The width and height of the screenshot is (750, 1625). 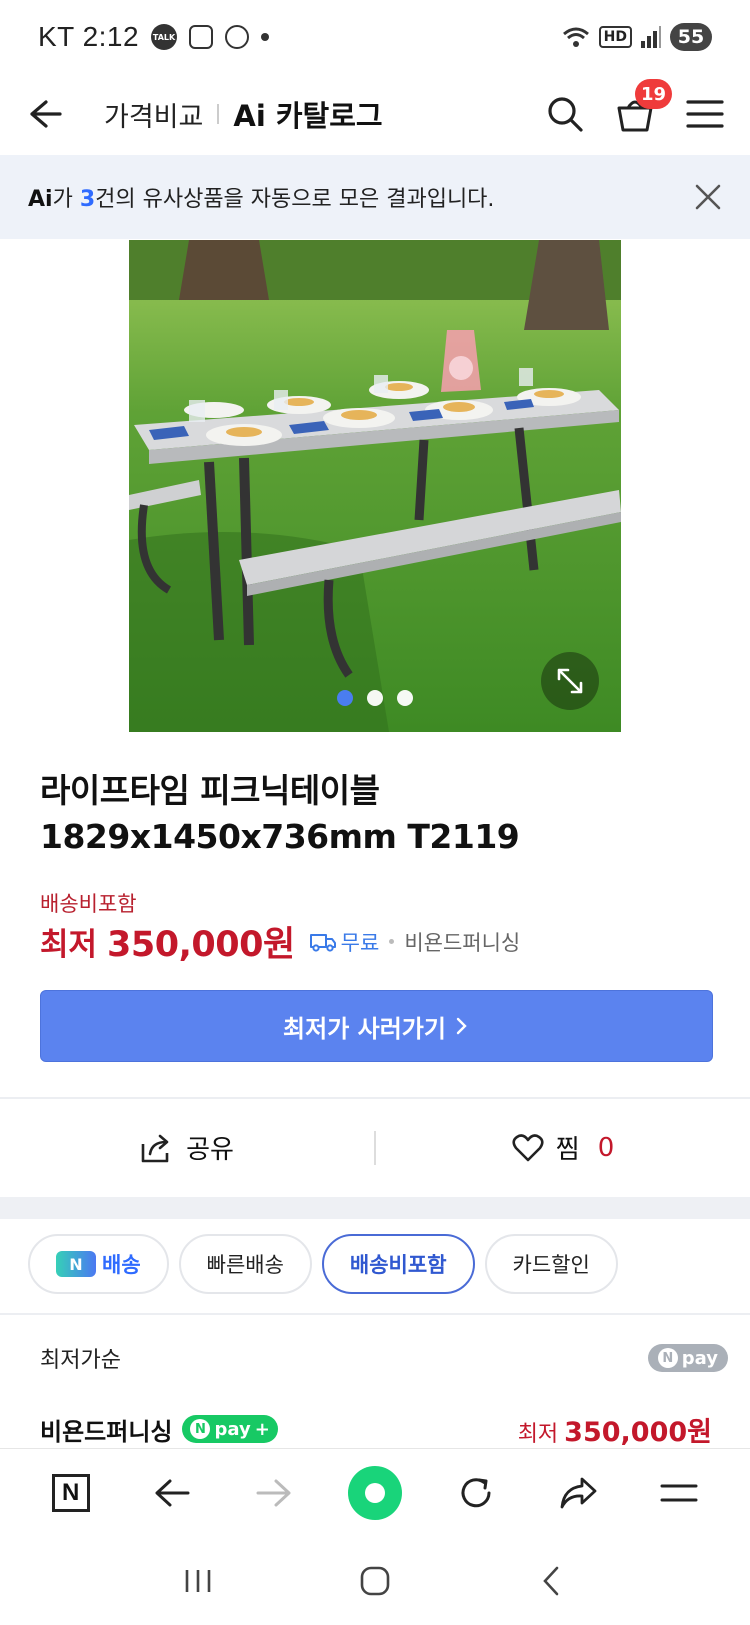 I want to click on zzim-count: 0, so click(x=606, y=1147).